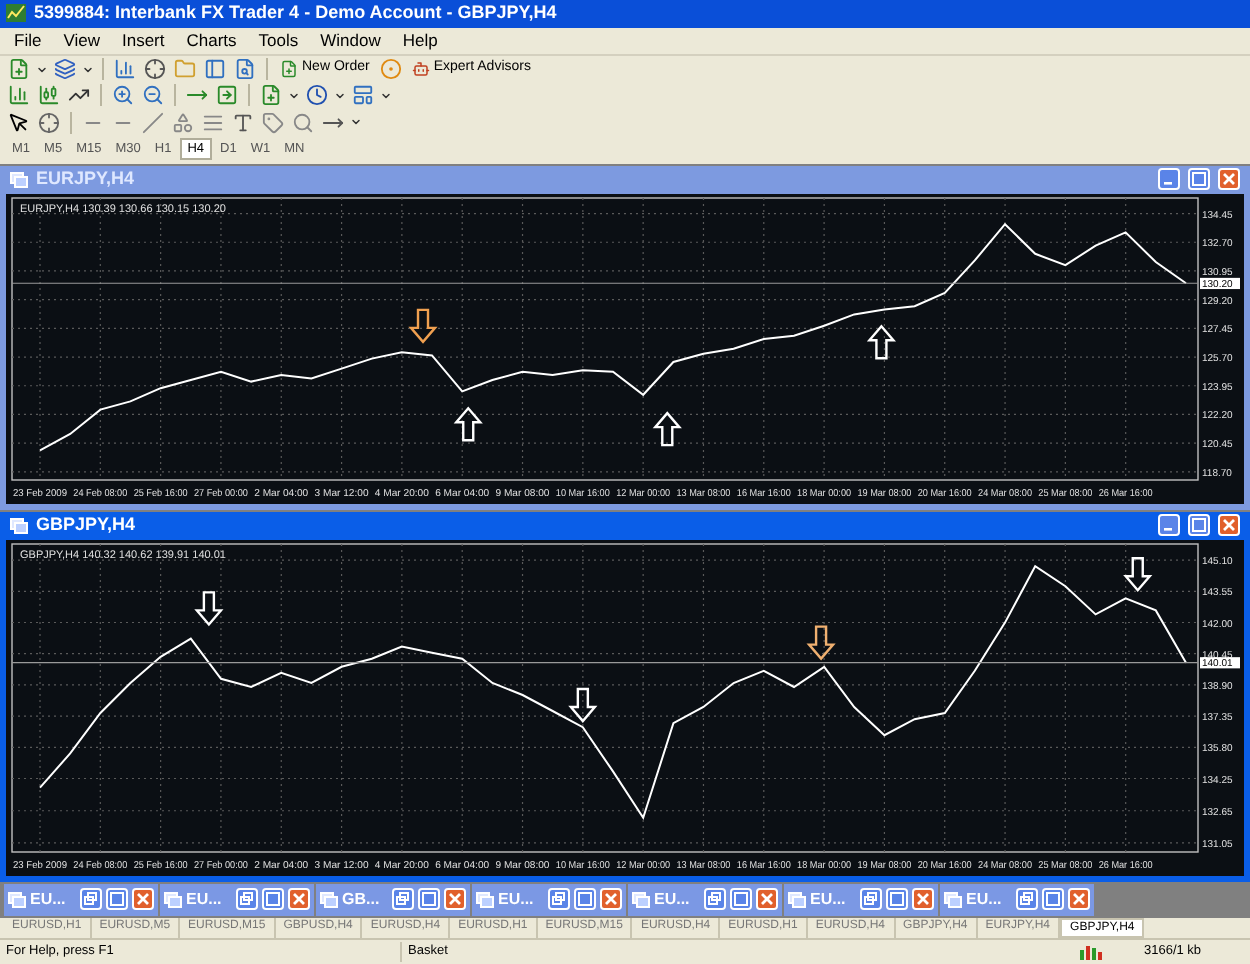 The height and width of the screenshot is (964, 1250). Describe the element at coordinates (317, 95) in the screenshot. I see `clock-icon` at that location.